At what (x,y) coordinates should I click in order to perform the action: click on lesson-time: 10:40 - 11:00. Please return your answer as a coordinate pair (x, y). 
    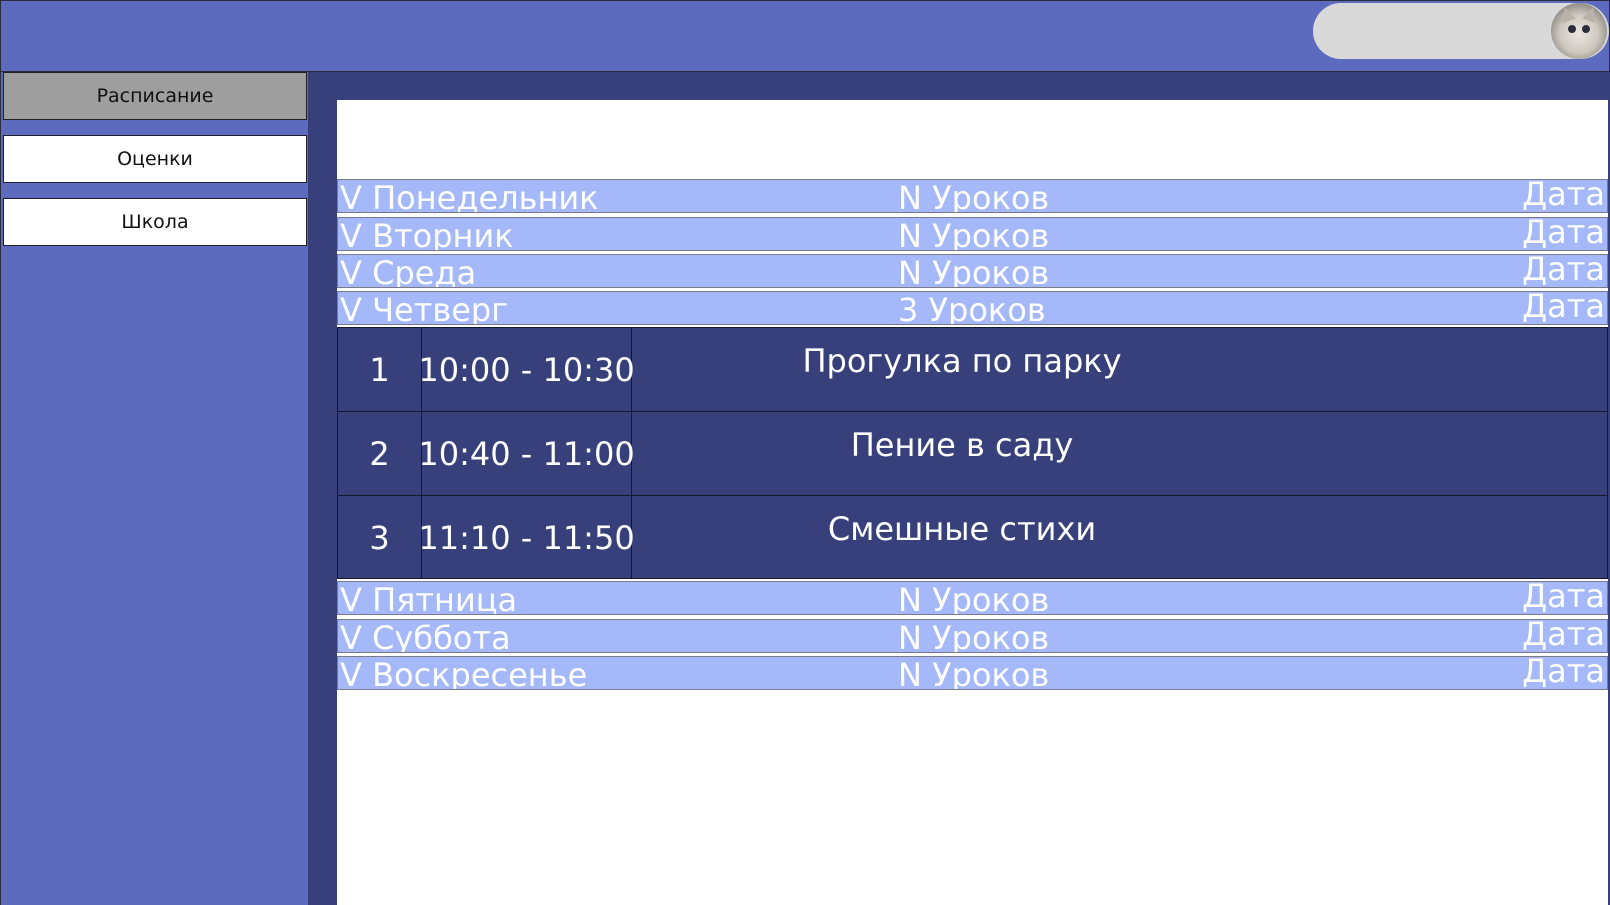
    Looking at the image, I should click on (526, 453).